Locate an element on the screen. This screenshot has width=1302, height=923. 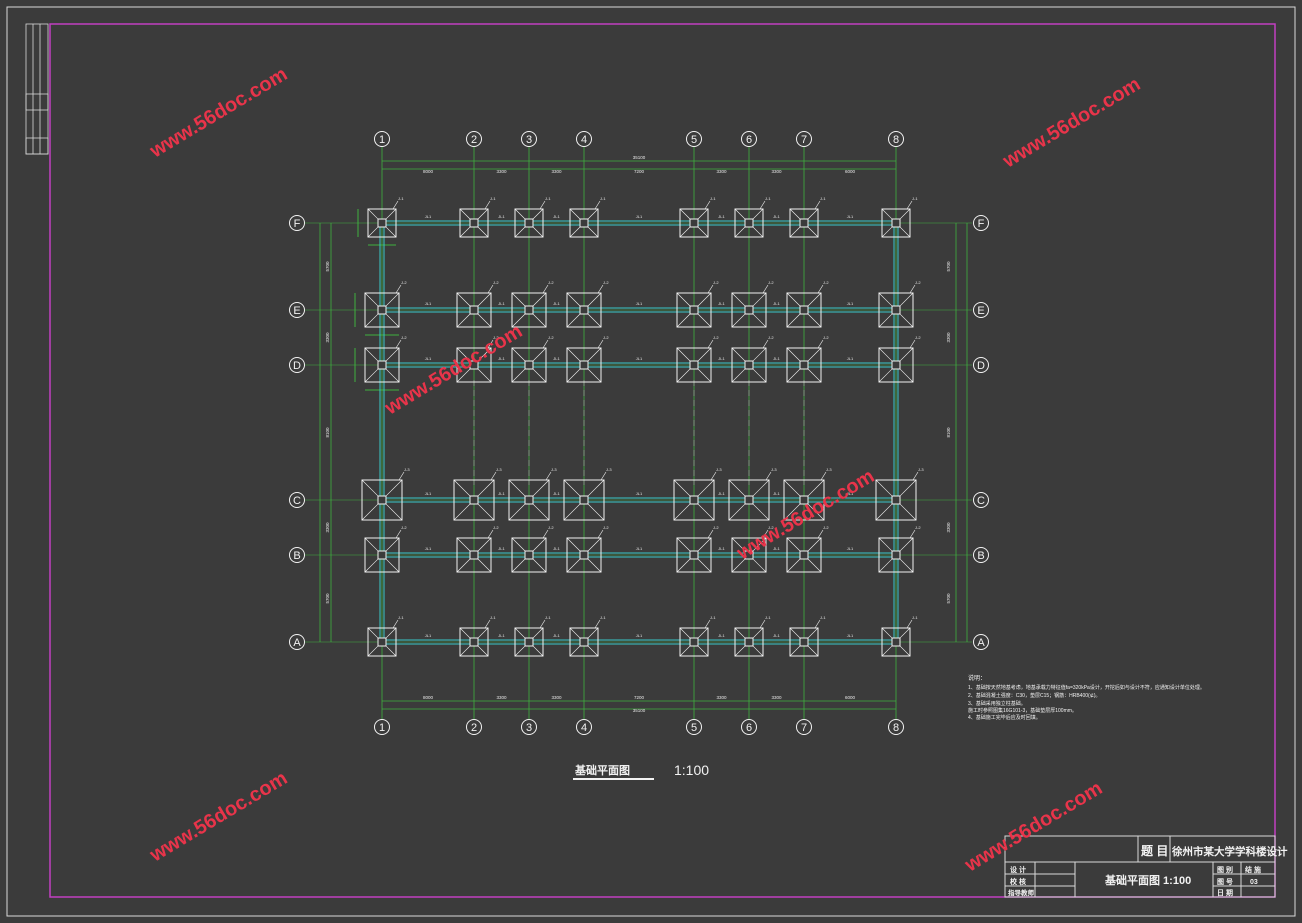
axis-bubble-top-4: 4 is located at coordinates (584, 139).